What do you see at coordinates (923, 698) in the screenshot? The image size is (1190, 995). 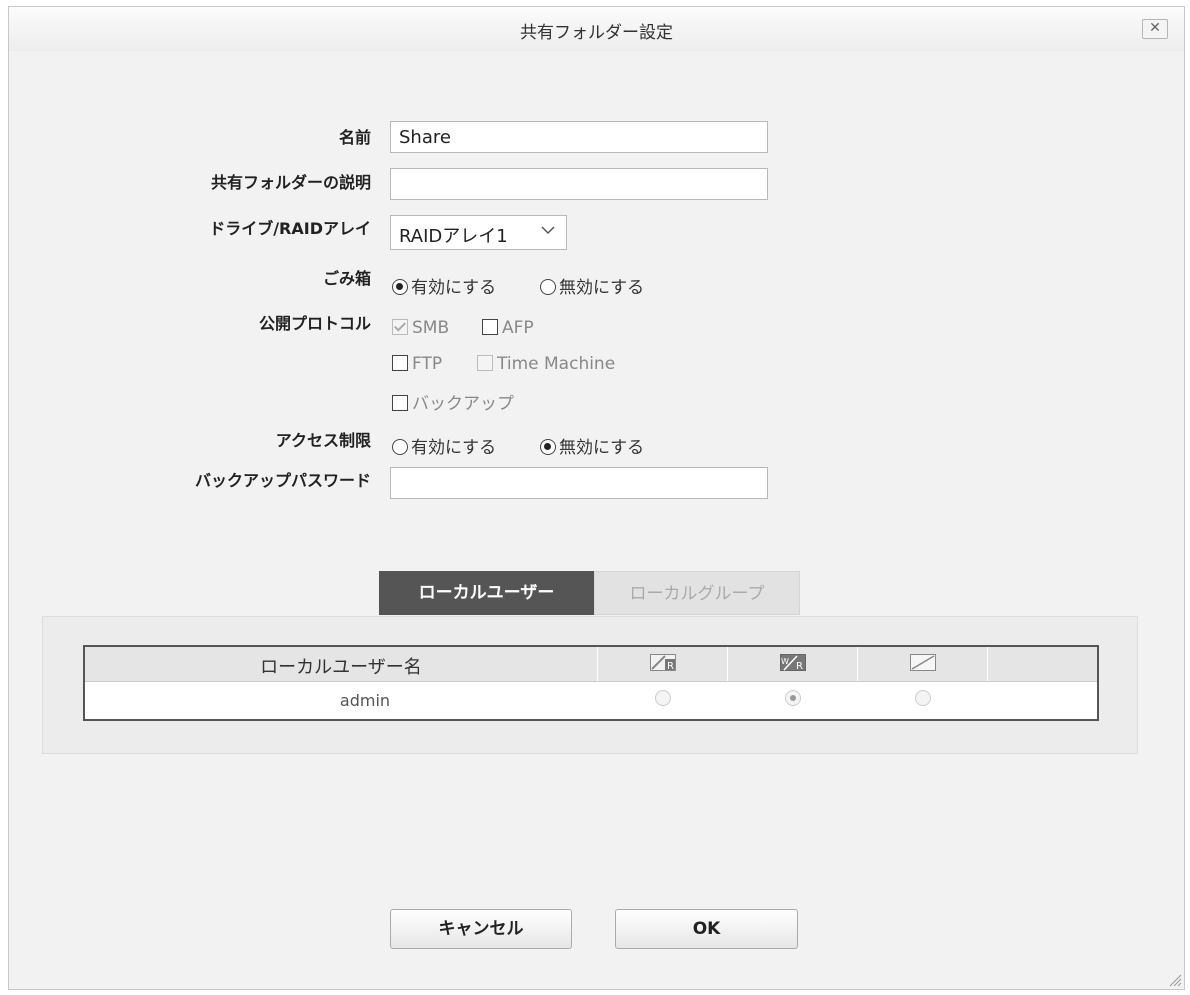 I see `row-no-access-radio` at bounding box center [923, 698].